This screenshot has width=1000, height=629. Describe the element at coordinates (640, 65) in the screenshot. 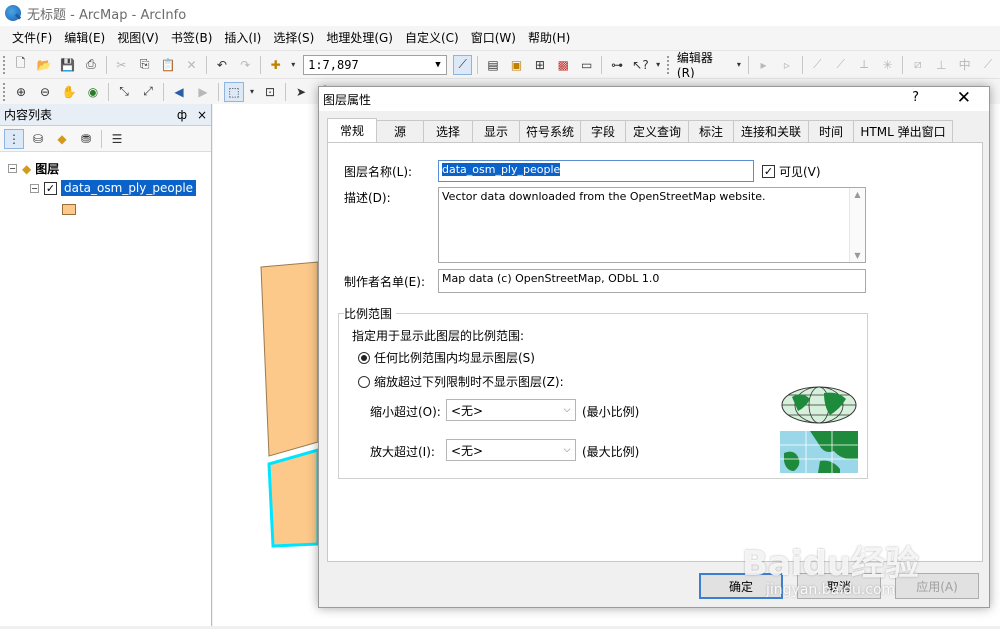

I see `whats-this-icon: ↖?` at that location.